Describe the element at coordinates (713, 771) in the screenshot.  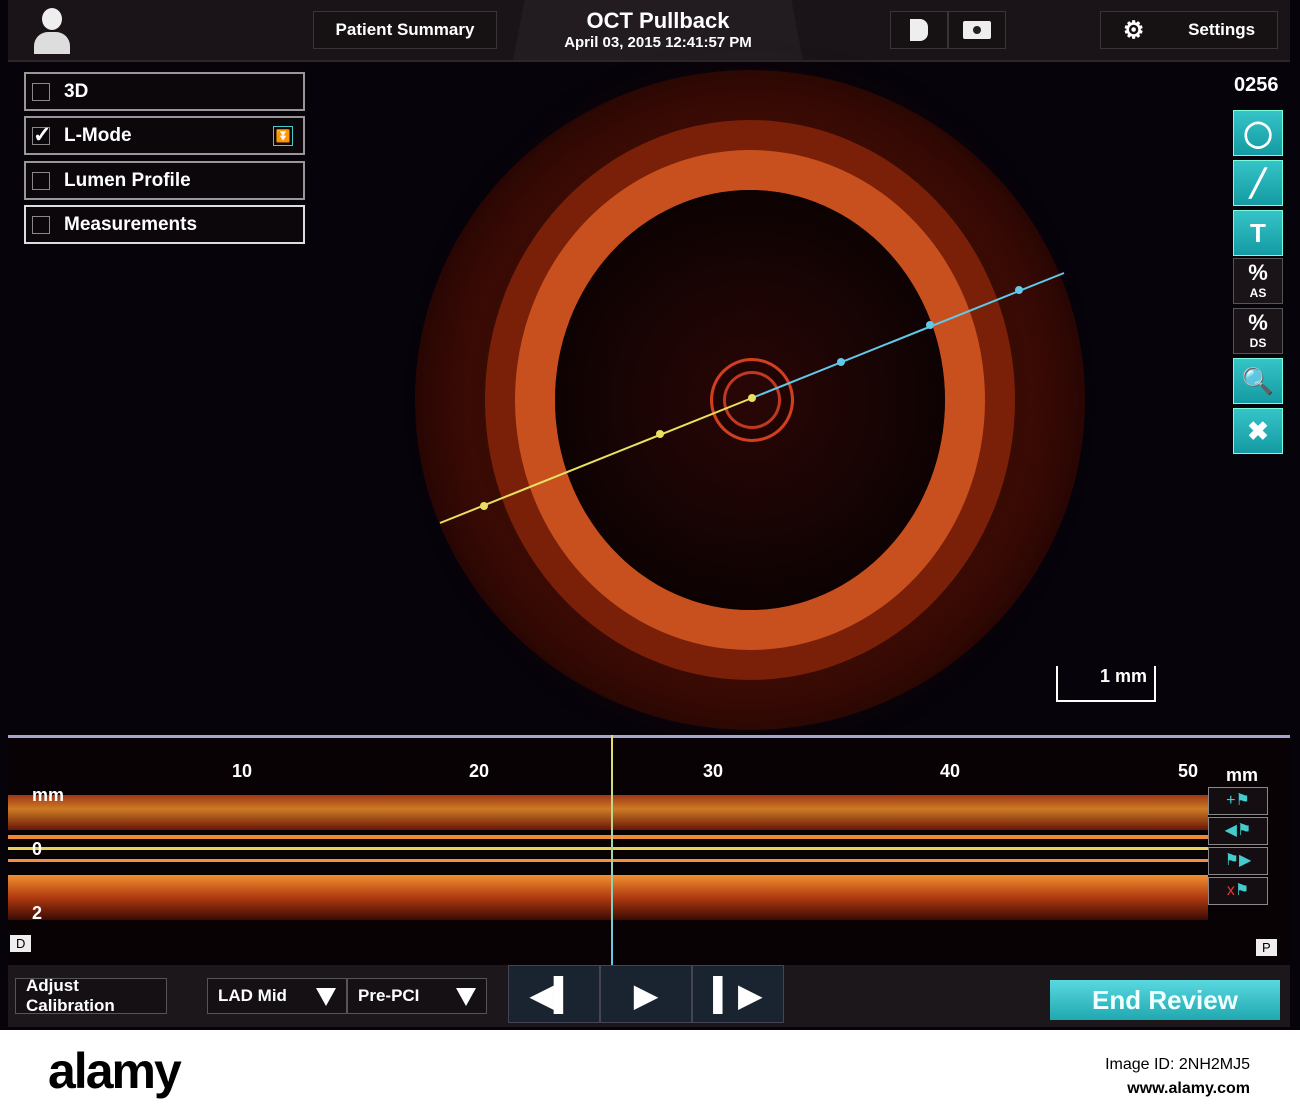
I see `tick-label: 30` at that location.